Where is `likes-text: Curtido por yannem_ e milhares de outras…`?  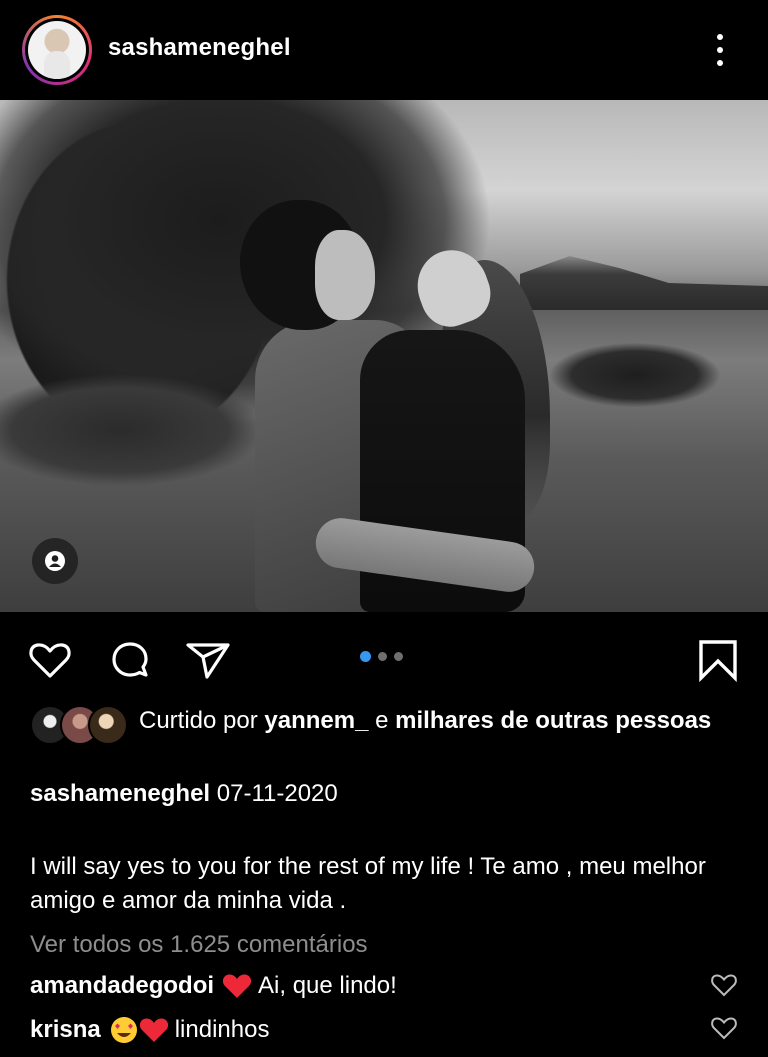 likes-text: Curtido por yannem_ e milhares de outras… is located at coordinates (425, 720).